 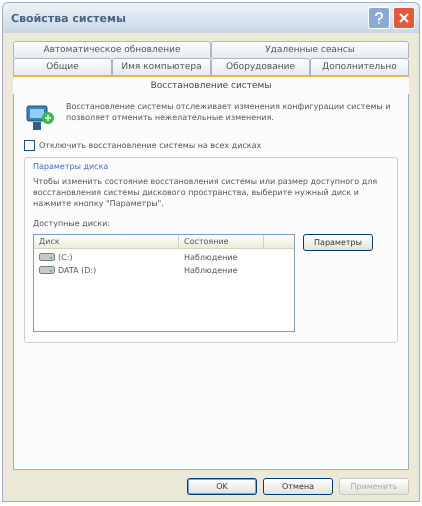 What do you see at coordinates (310, 49) in the screenshot?
I see `tab: Удаленные сеансы` at bounding box center [310, 49].